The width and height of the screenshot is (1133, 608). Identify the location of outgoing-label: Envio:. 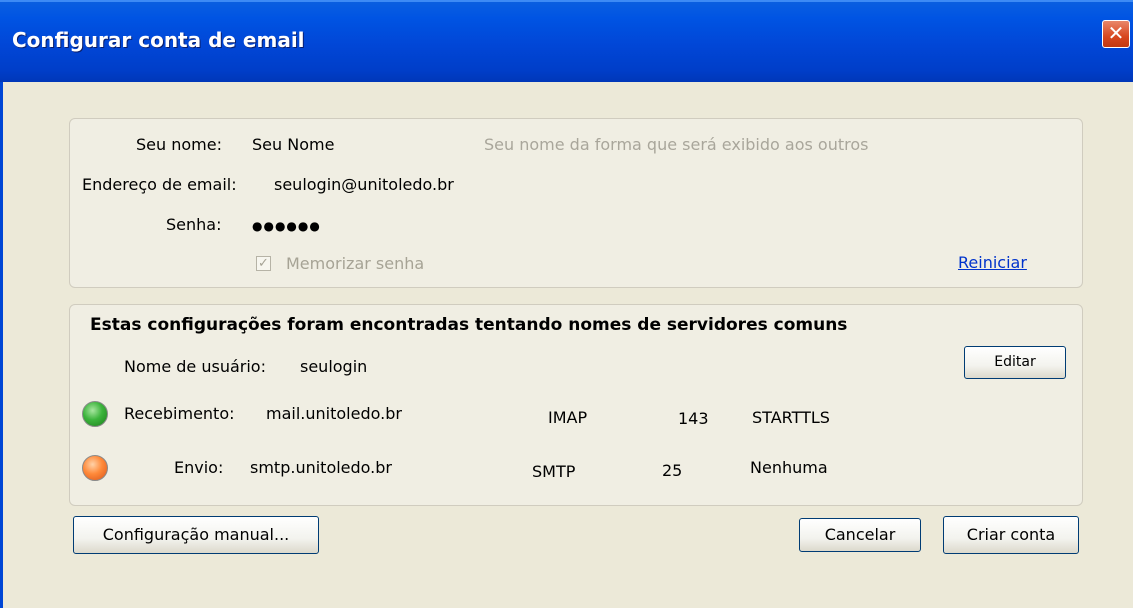
(199, 467).